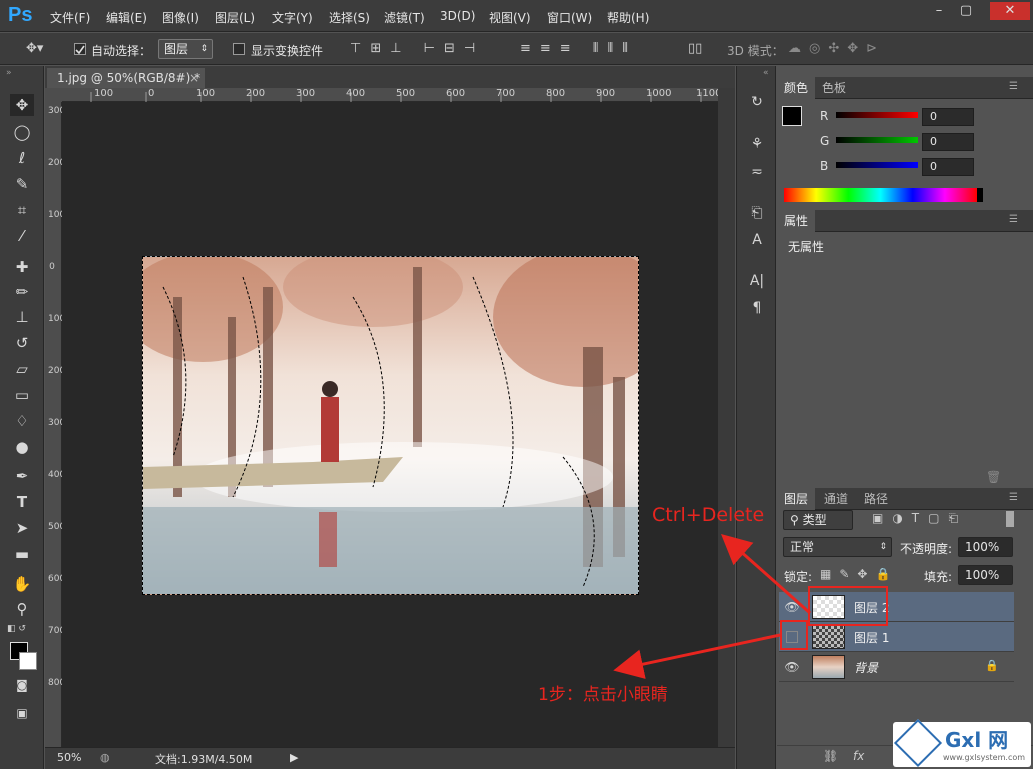 The width and height of the screenshot is (1033, 769). I want to click on ruler-label: 800, so click(556, 93).